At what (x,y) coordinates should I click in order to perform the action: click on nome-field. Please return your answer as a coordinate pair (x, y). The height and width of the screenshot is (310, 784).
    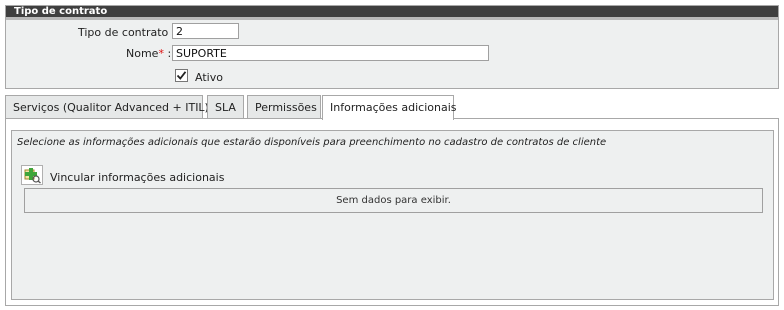
    Looking at the image, I should click on (330, 53).